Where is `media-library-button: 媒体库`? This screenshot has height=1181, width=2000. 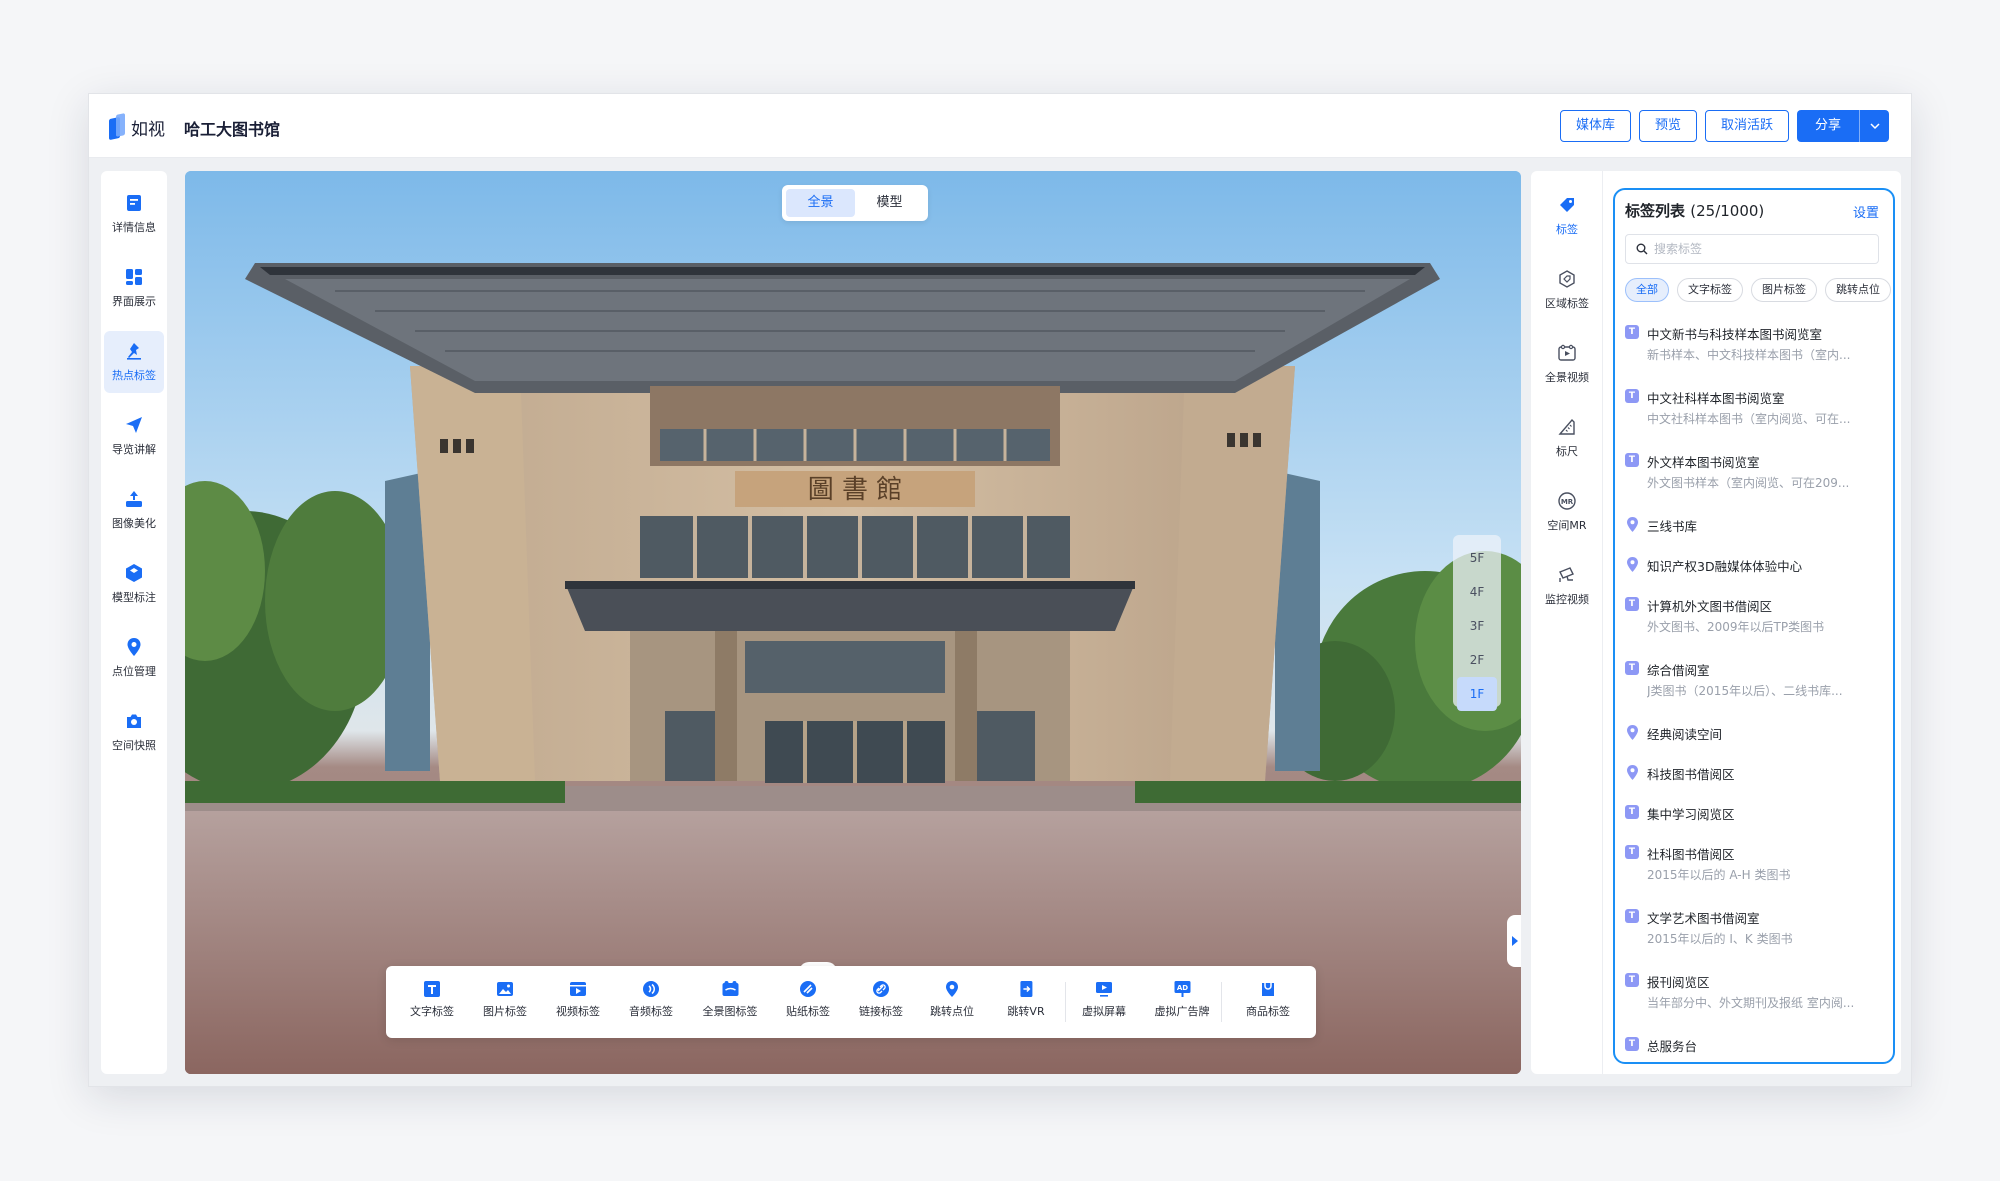 media-library-button: 媒体库 is located at coordinates (1595, 126).